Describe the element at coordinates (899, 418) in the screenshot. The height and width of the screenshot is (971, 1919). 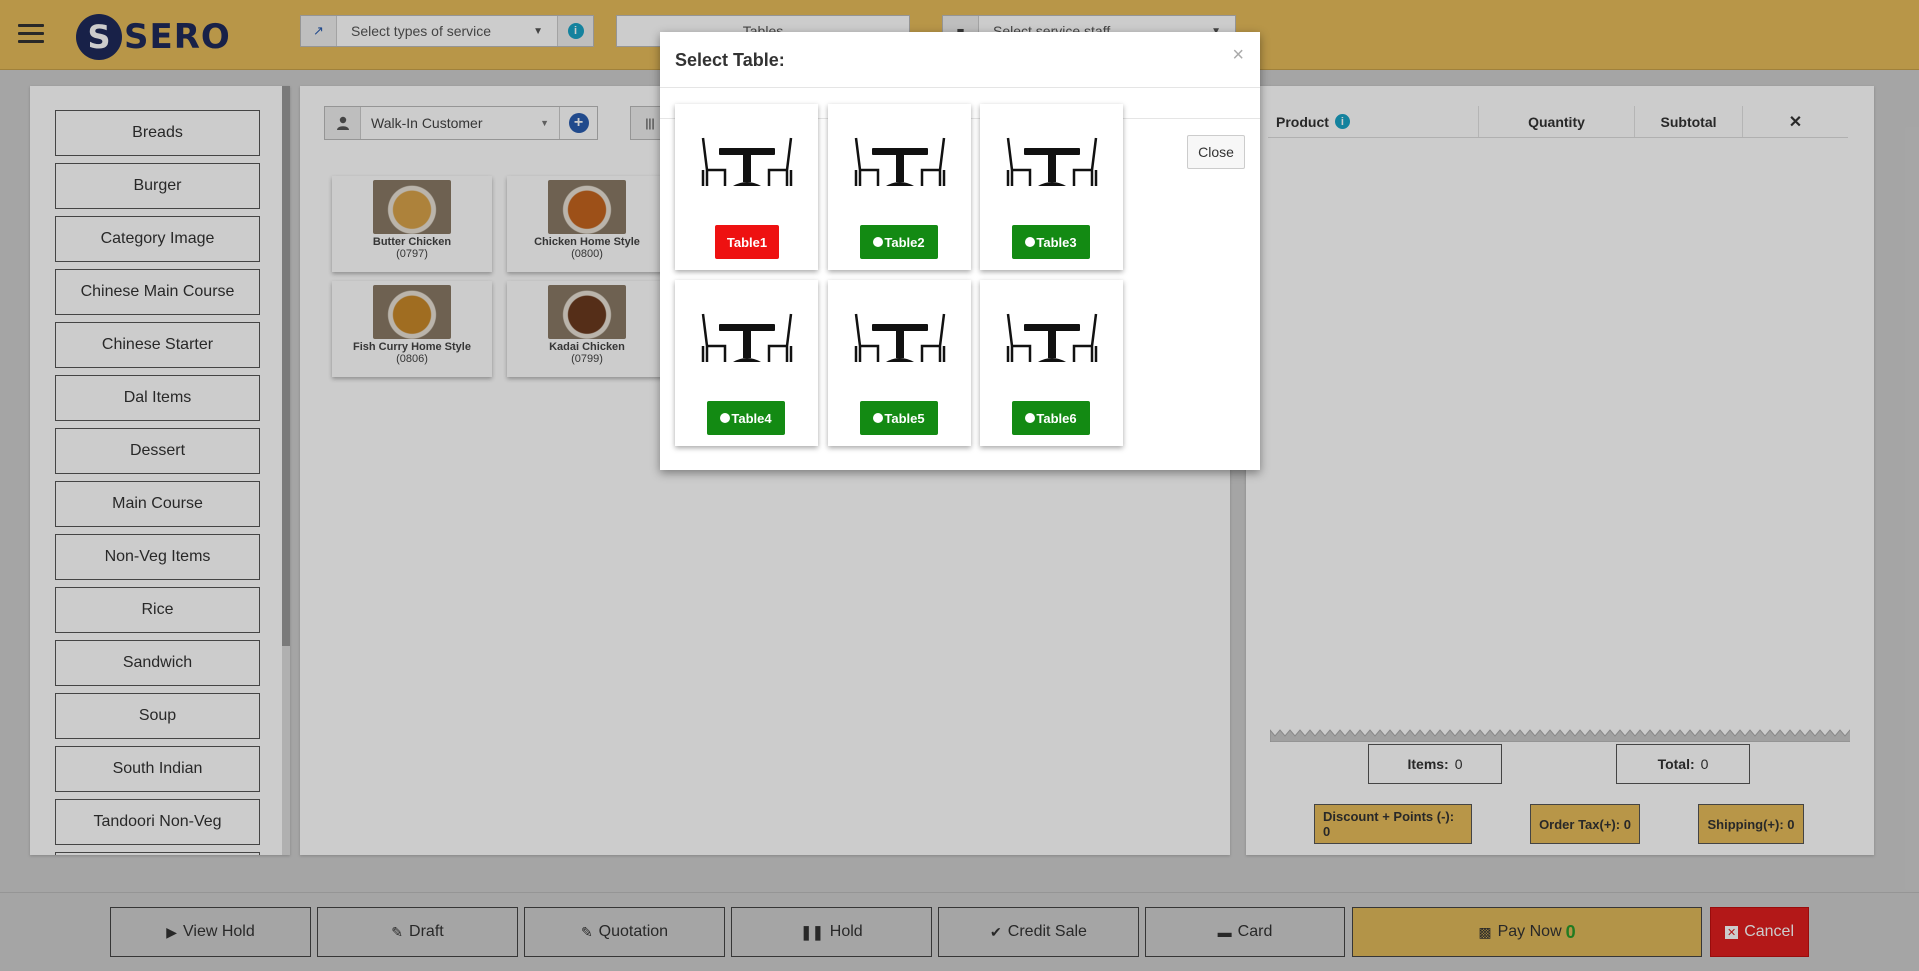
I see `table-button: Table5` at that location.